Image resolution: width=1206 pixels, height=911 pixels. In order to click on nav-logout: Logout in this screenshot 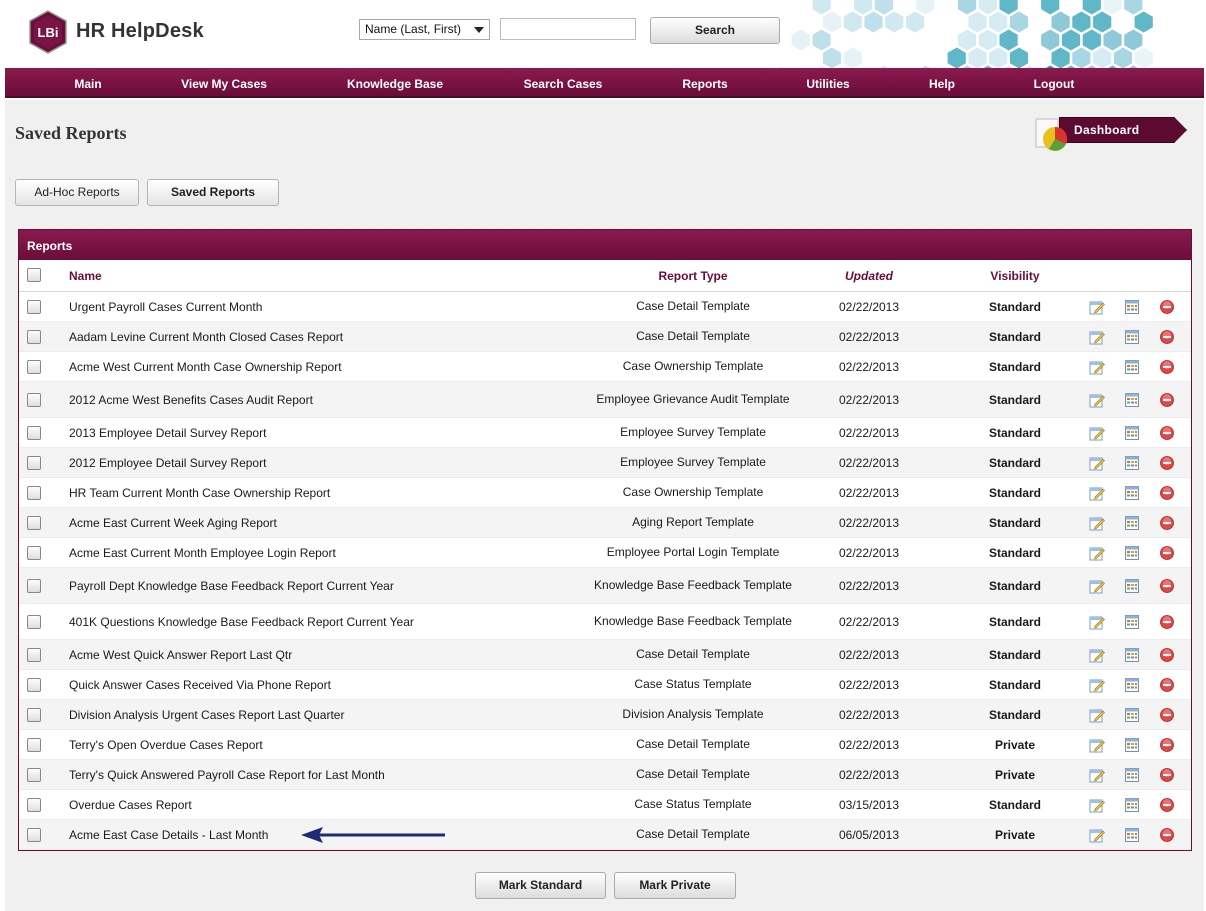, I will do `click(1054, 83)`.